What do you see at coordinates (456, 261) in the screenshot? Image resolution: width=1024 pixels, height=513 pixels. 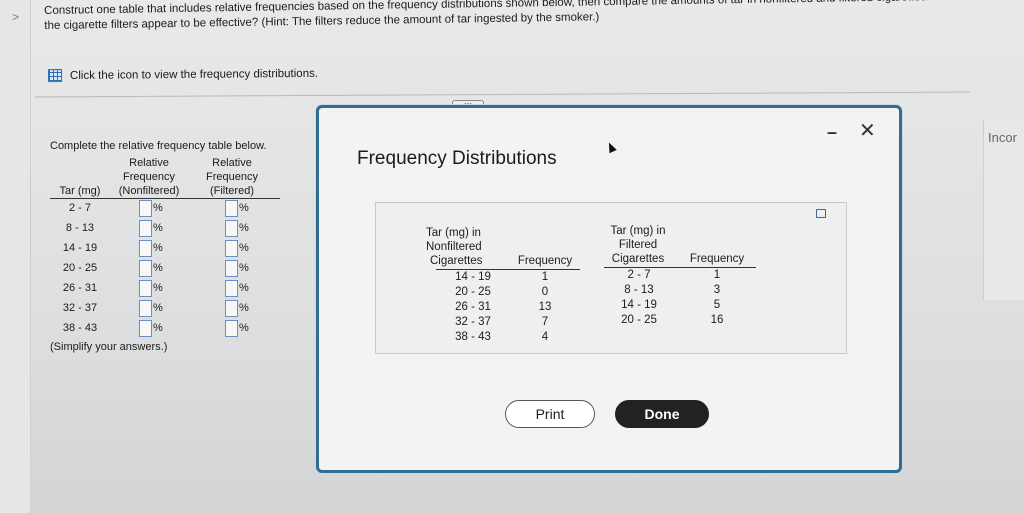 I see `nonfiltered-header-3: Cigarettes` at bounding box center [456, 261].